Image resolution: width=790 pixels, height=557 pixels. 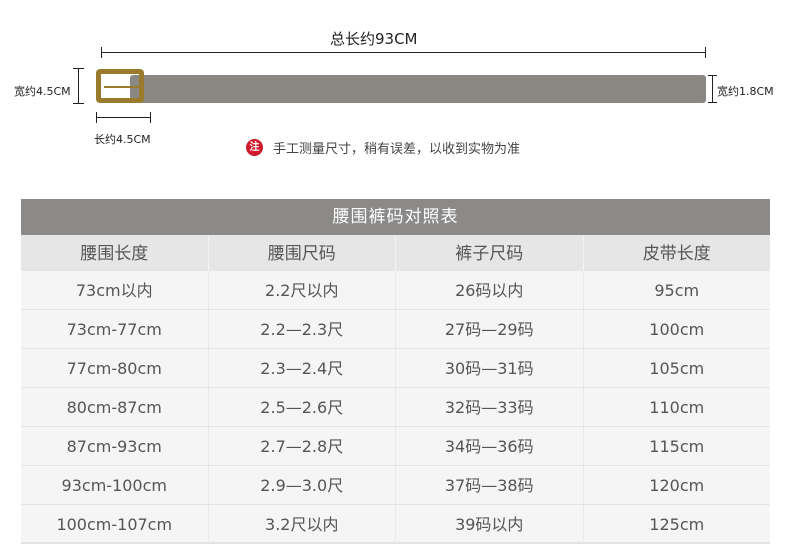 I want to click on cell-pants-size: 30码—31码, so click(x=490, y=368).